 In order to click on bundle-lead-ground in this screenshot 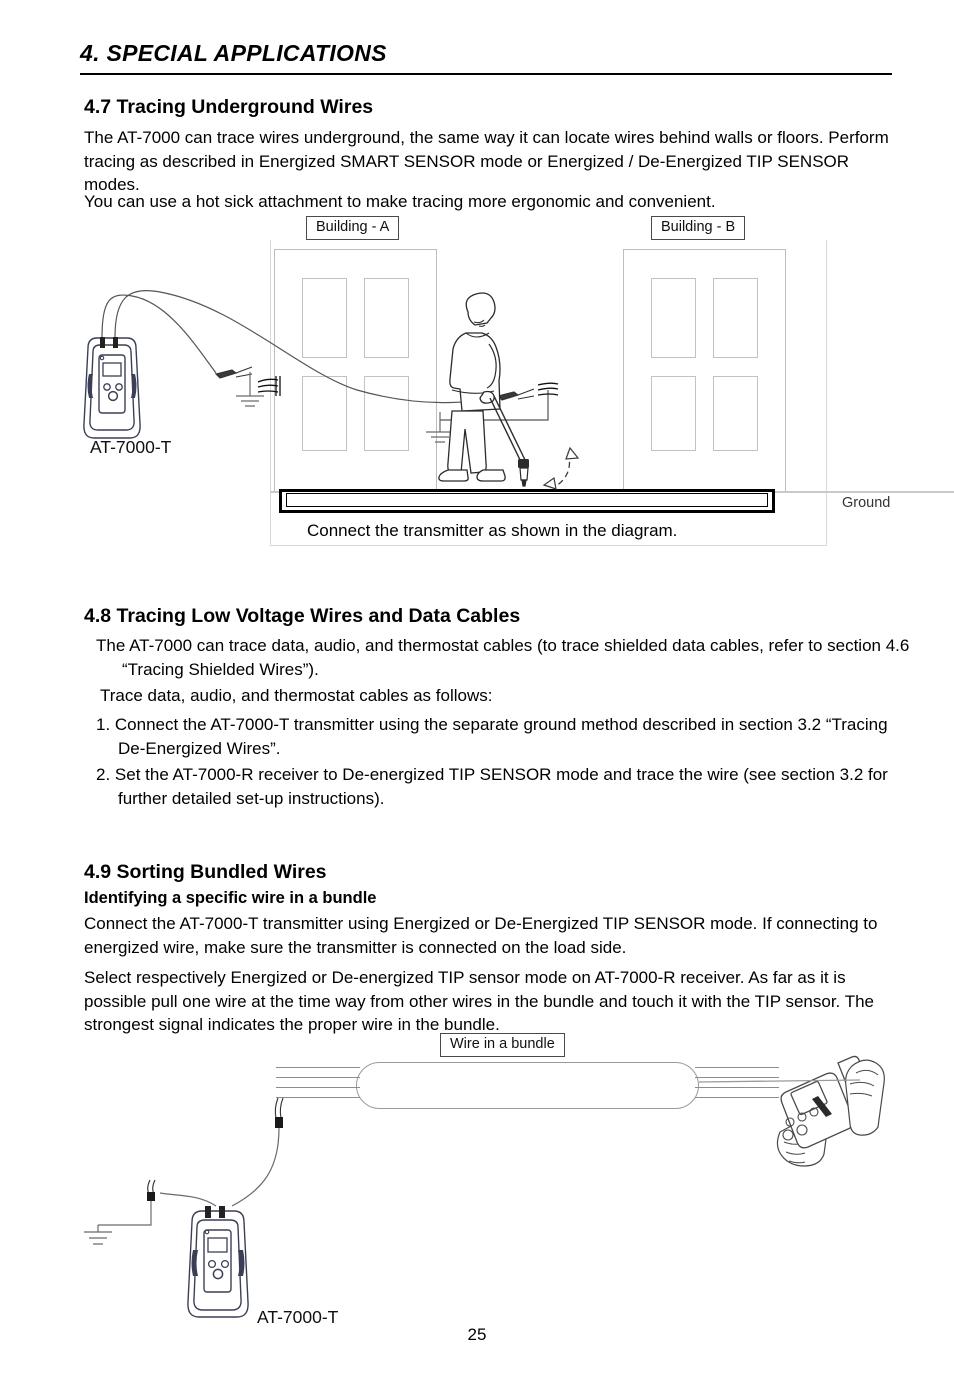, I will do `click(188, 1199)`.